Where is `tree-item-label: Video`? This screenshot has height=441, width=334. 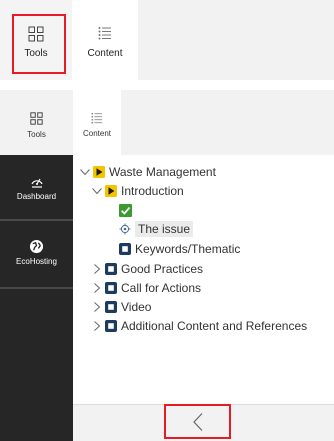
tree-item-label: Video is located at coordinates (136, 307).